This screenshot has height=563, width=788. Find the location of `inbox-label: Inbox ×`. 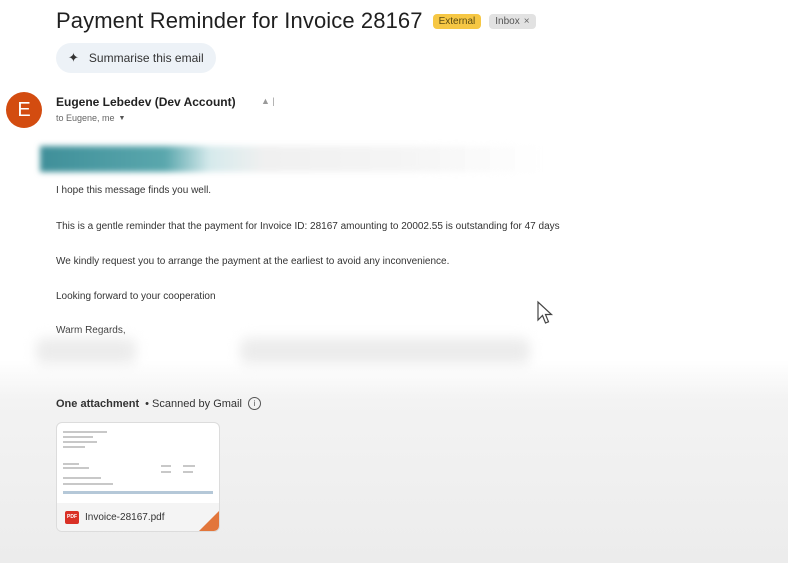

inbox-label: Inbox × is located at coordinates (512, 21).